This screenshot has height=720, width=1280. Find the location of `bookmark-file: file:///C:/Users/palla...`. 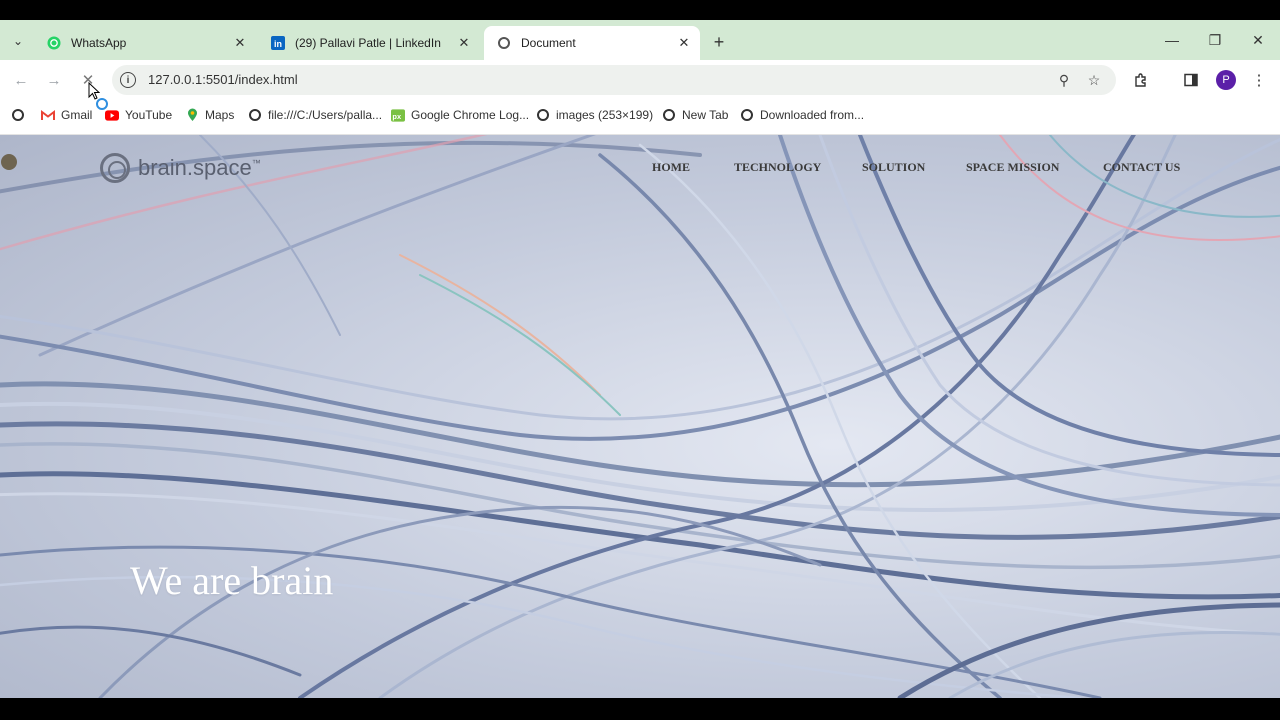

bookmark-file: file:///C:/Users/palla... is located at coordinates (315, 115).